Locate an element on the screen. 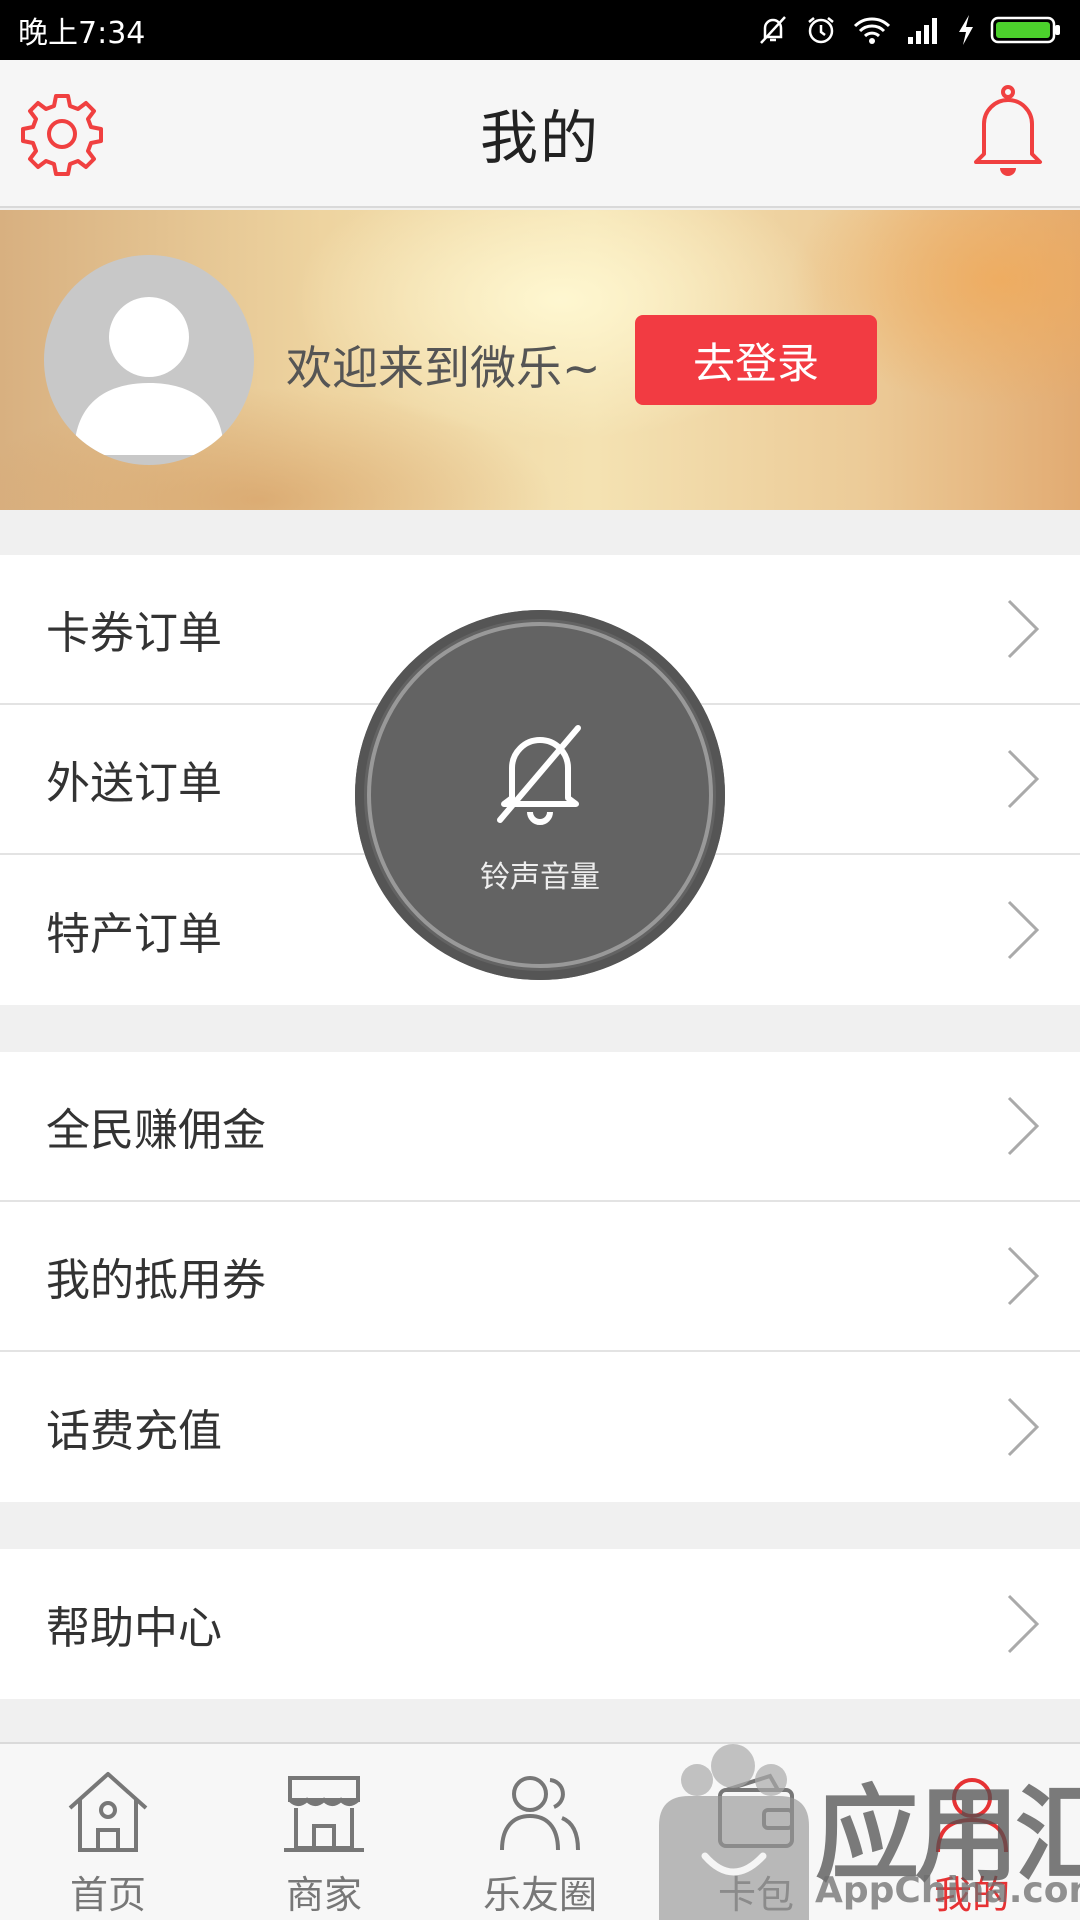 The image size is (1080, 1920). tab-card-wallet: 卡包 is located at coordinates (756, 1832).